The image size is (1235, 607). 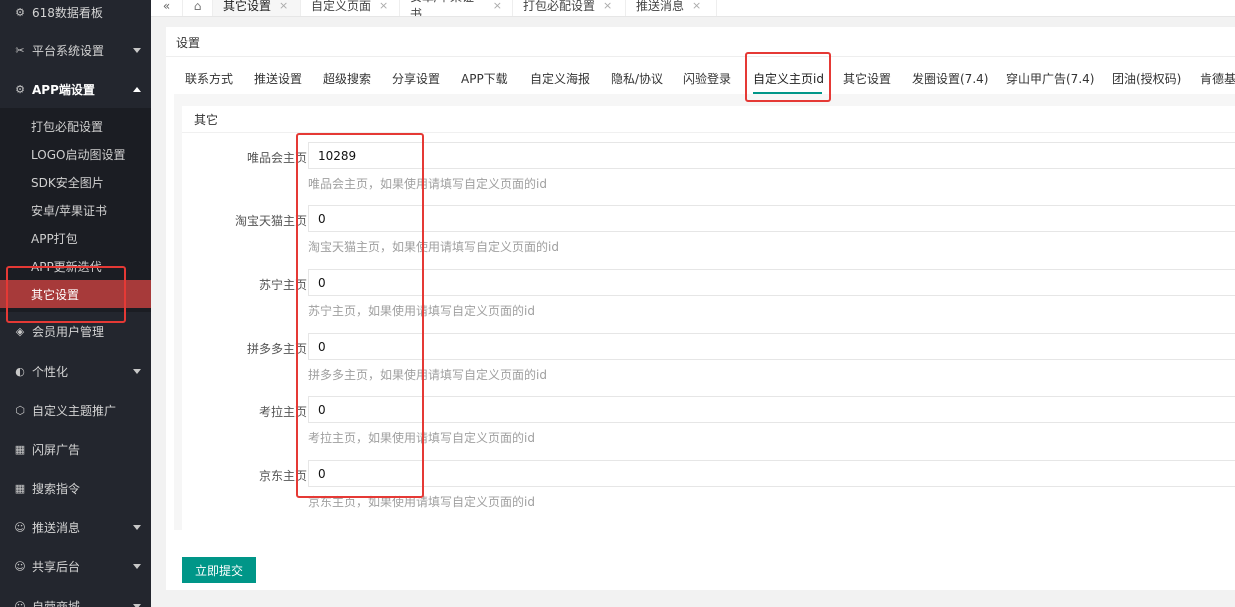 What do you see at coordinates (68, 50) in the screenshot?
I see `sidebar-item-label: 平台系统设置` at bounding box center [68, 50].